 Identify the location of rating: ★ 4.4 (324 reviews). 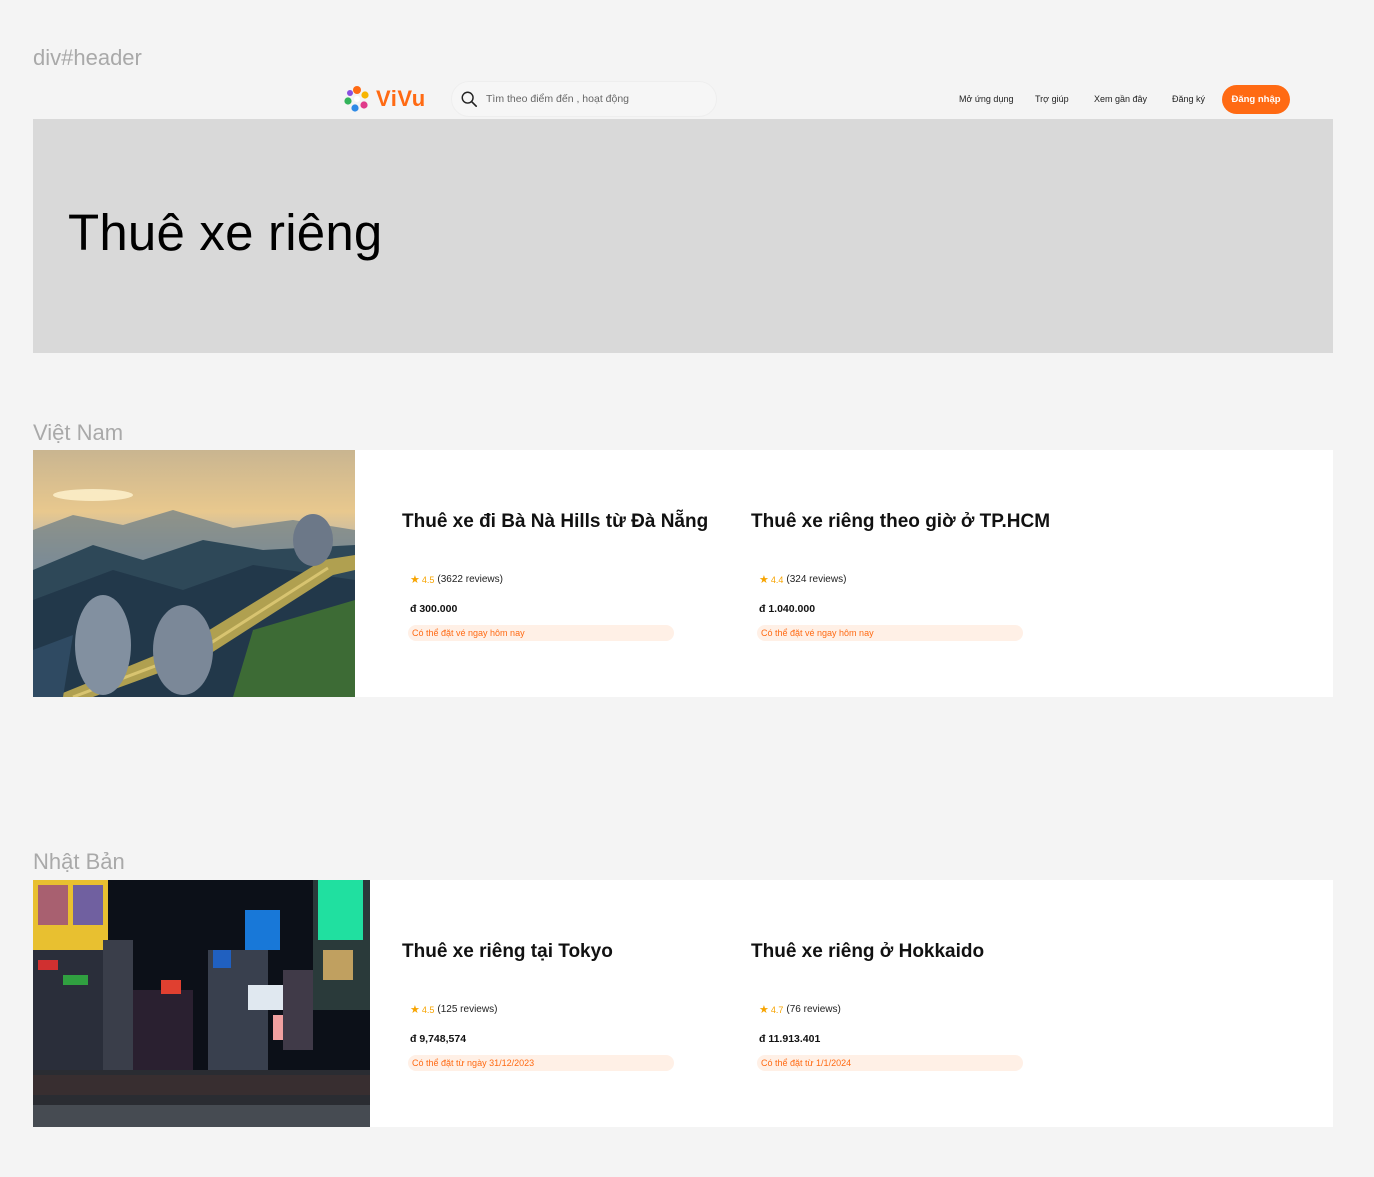
(802, 579).